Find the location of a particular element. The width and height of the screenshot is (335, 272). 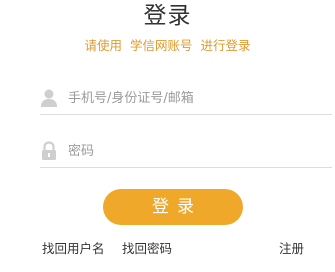

page-title: 登录 is located at coordinates (167, 16).